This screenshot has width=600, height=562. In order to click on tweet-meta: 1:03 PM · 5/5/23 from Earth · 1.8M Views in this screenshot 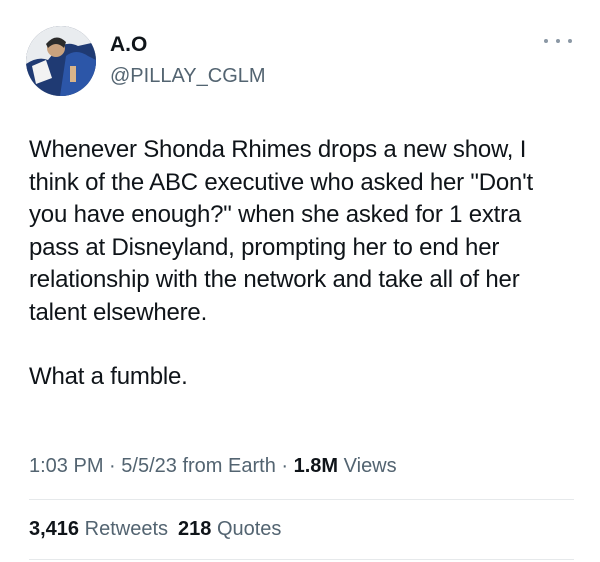, I will do `click(213, 466)`.